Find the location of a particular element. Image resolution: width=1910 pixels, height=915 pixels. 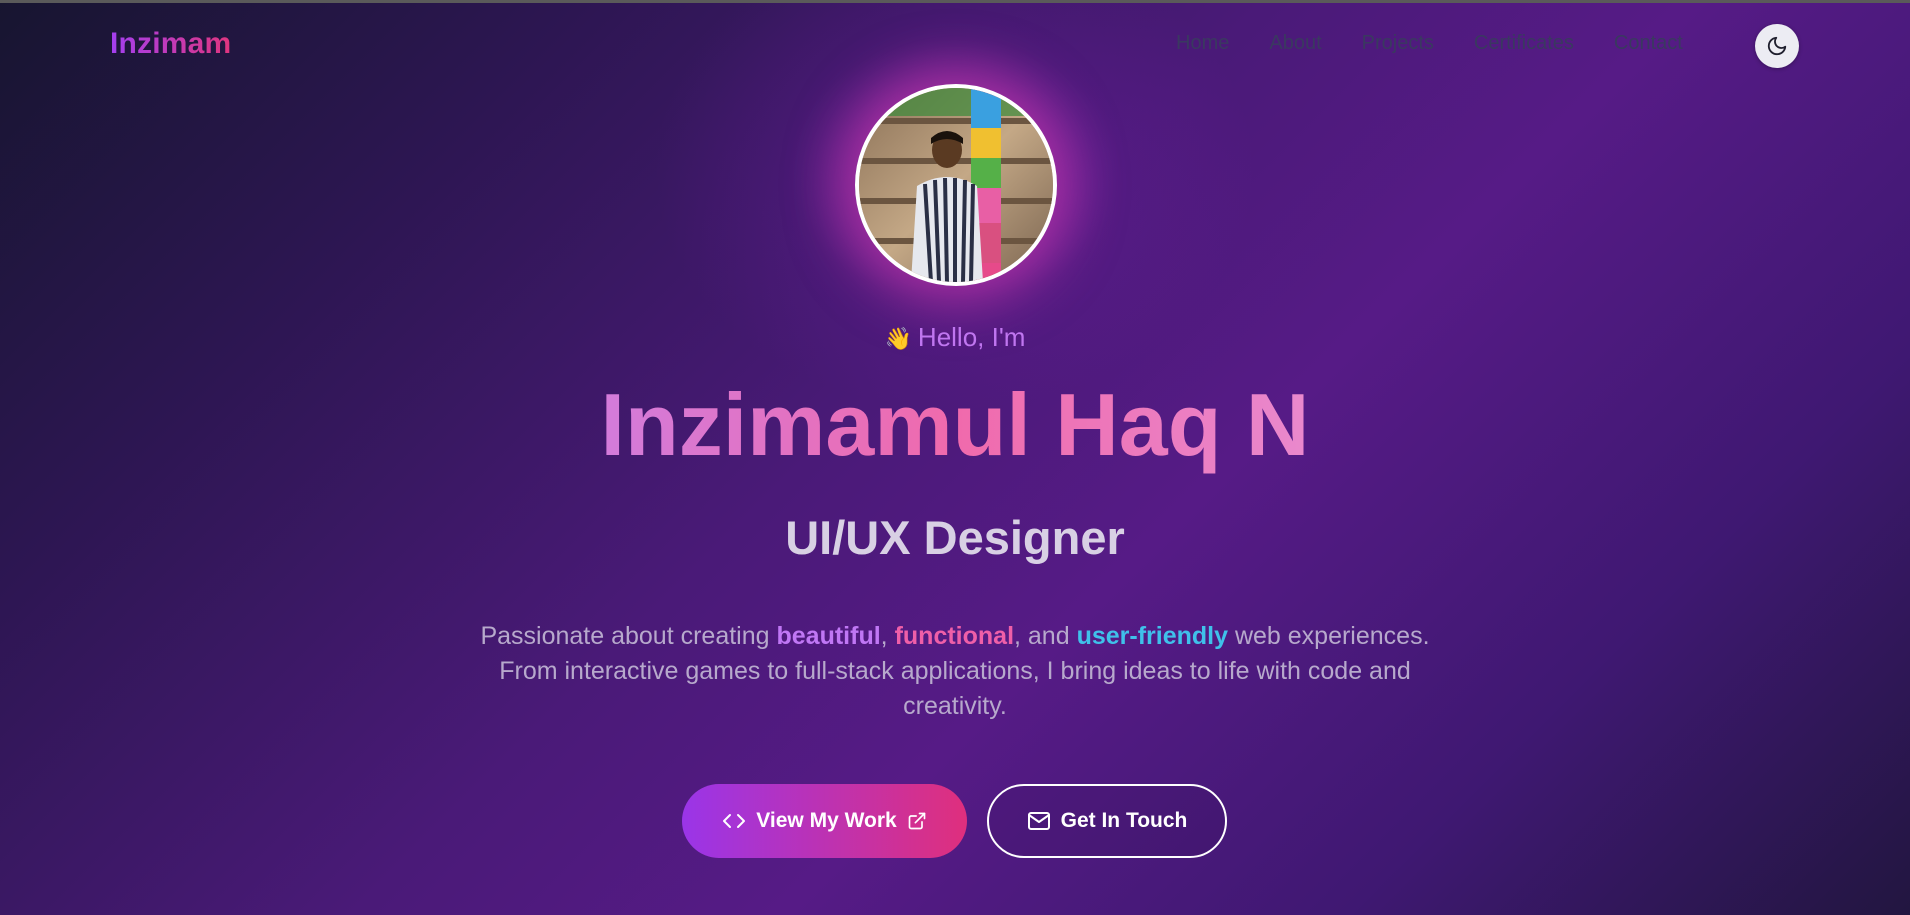

hero-greeting: 👋 Hello, I'm is located at coordinates (955, 337).